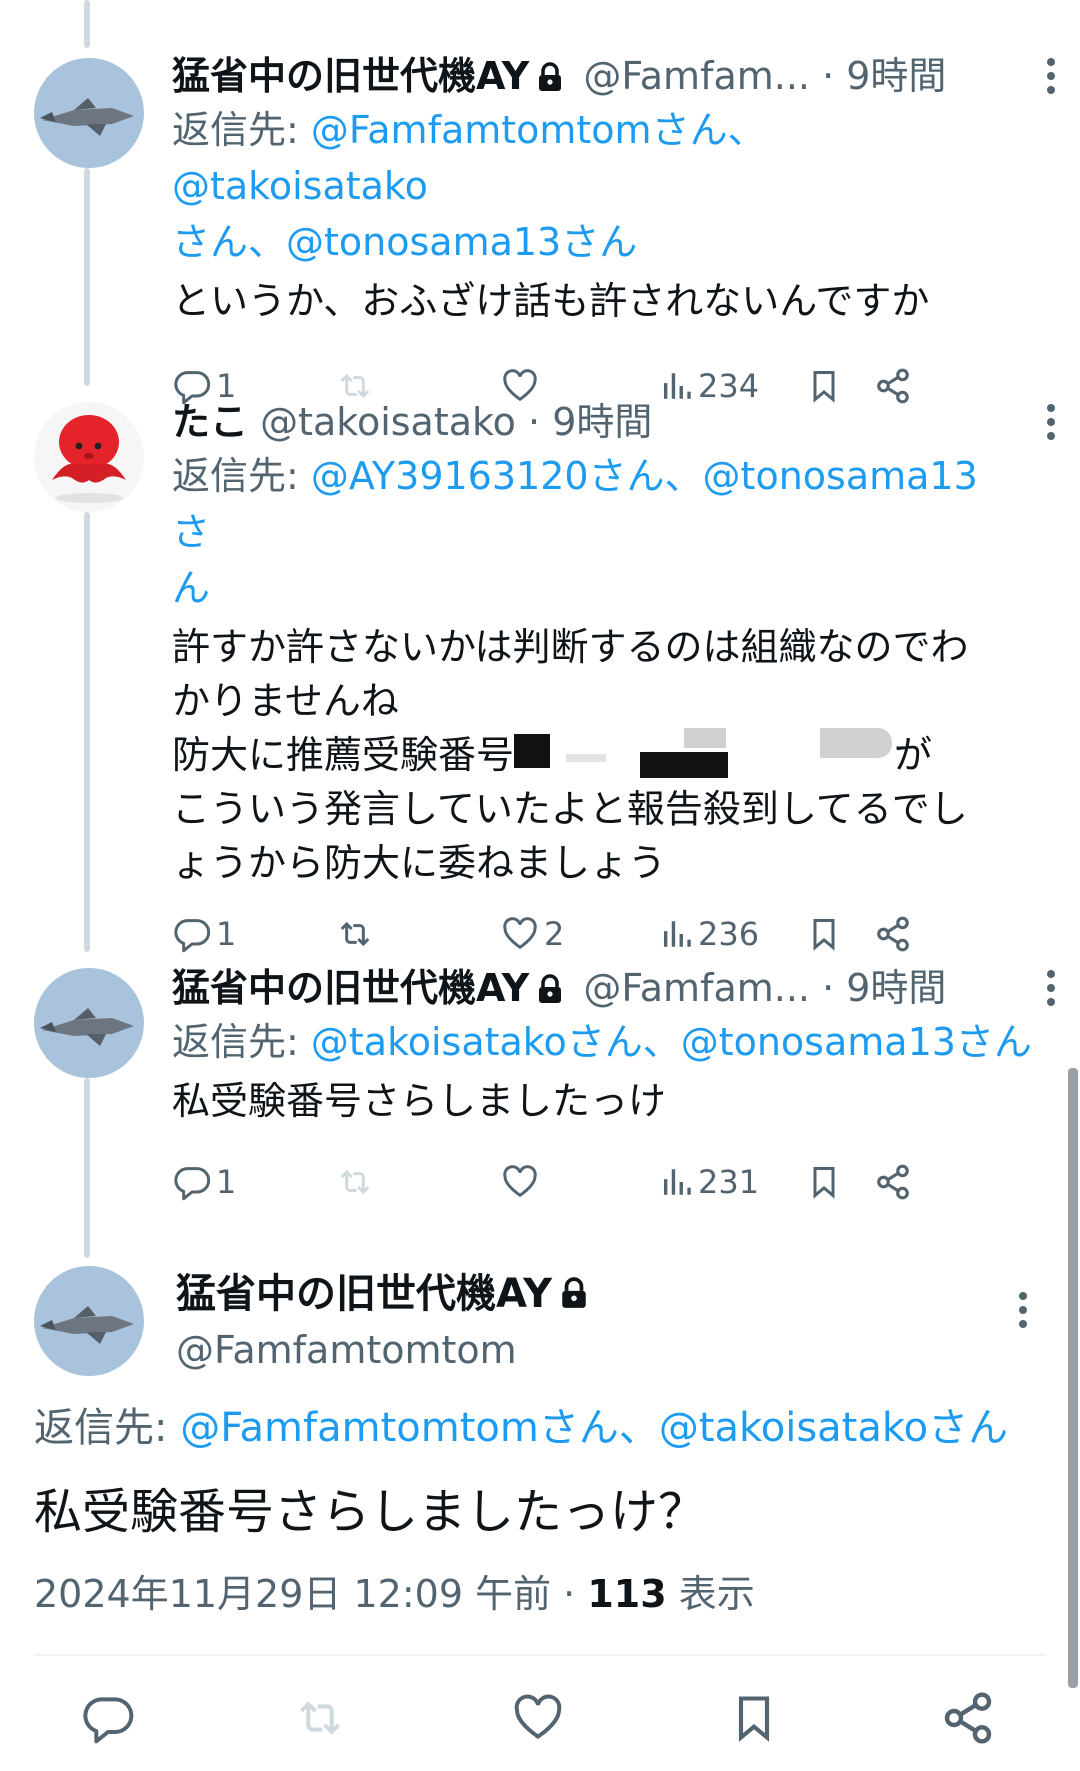 This screenshot has height=1771, width=1080. Describe the element at coordinates (404, 242) in the screenshot. I see `reply-to-links: さん、@tonosama13さん` at that location.